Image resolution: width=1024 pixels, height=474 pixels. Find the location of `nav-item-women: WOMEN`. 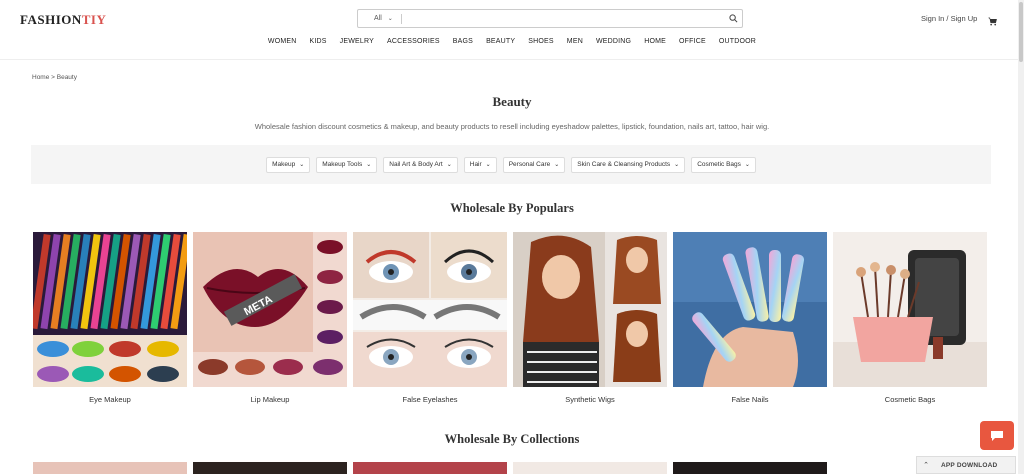

nav-item-women: WOMEN is located at coordinates (282, 41).